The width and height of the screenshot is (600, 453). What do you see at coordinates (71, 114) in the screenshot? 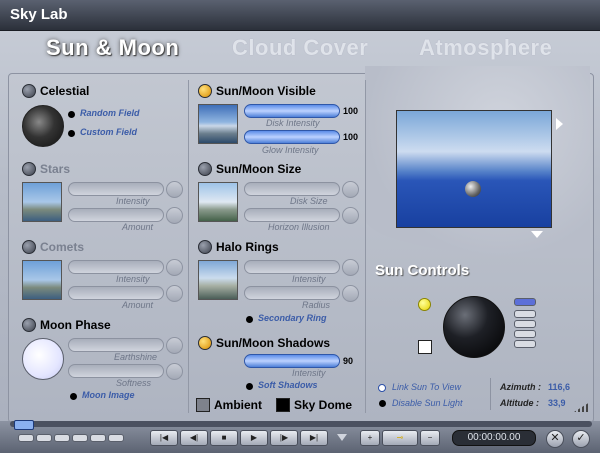
I see `random-field-radio` at bounding box center [71, 114].